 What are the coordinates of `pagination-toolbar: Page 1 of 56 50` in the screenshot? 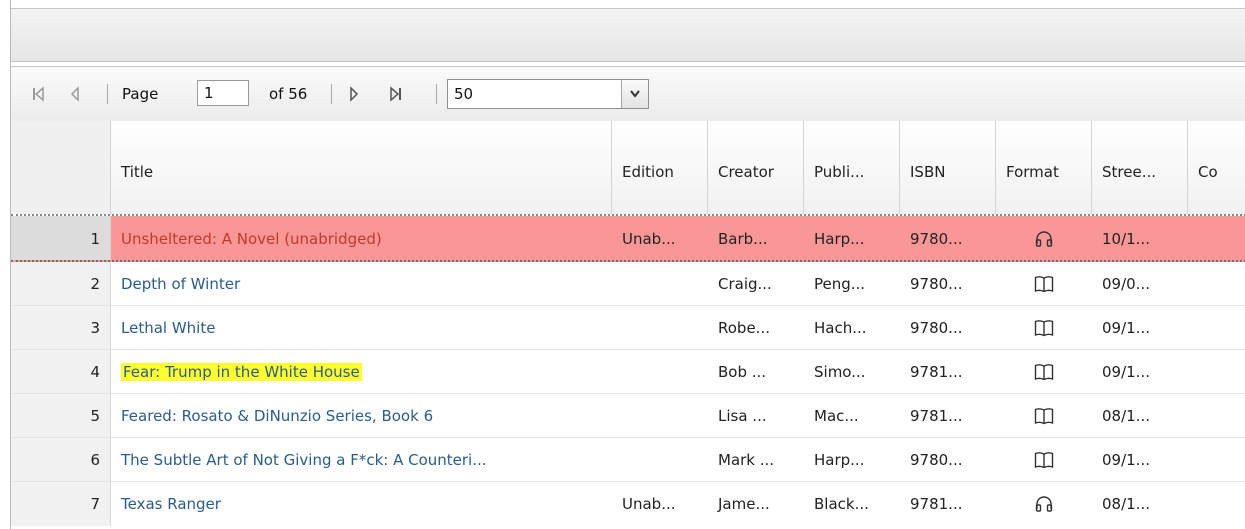 It's located at (628, 94).